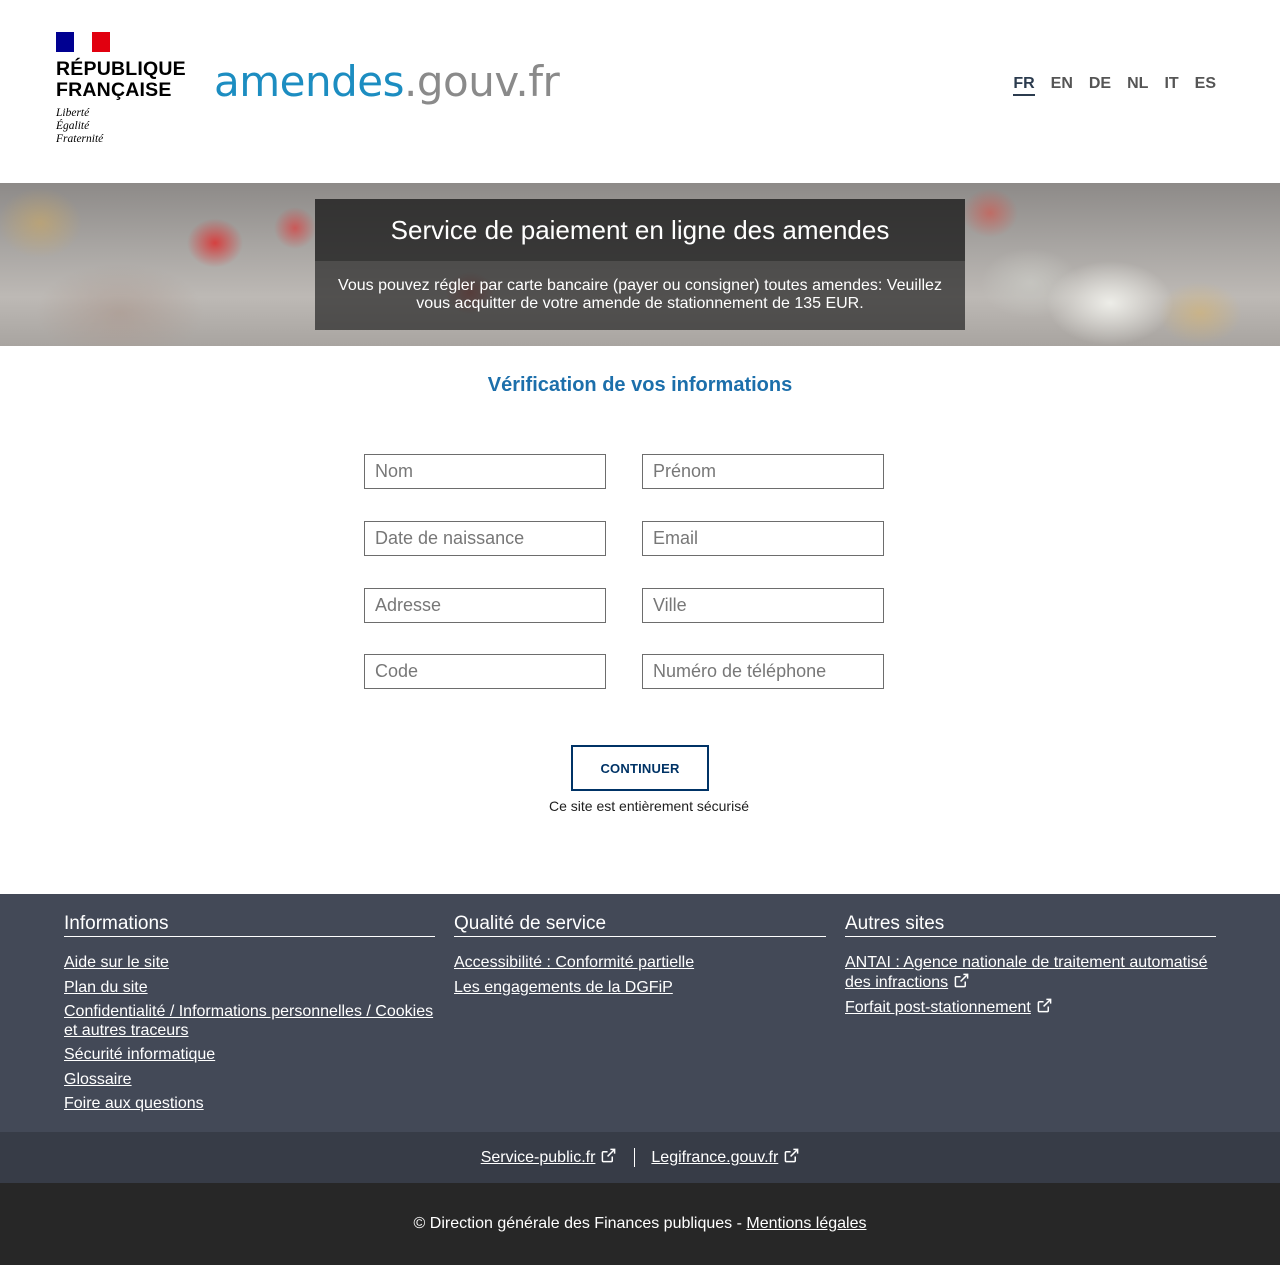 The width and height of the screenshot is (1280, 1265). What do you see at coordinates (106, 987) in the screenshot?
I see `footer-link-plan: Plan du site` at bounding box center [106, 987].